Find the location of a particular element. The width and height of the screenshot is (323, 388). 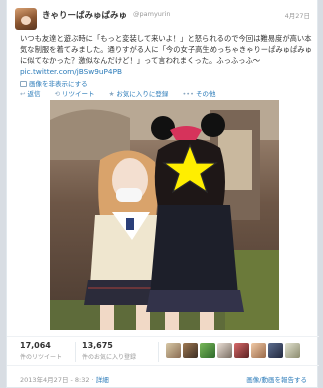

hide-media-label: 画像を非表示にする is located at coordinates (58, 84).